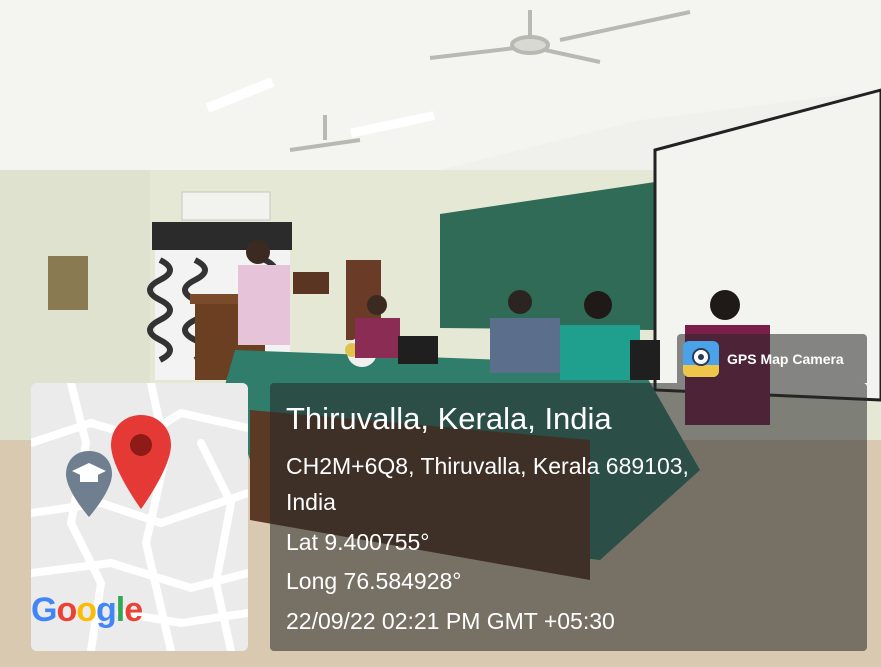  I want to click on address-line-2: India, so click(311, 502).